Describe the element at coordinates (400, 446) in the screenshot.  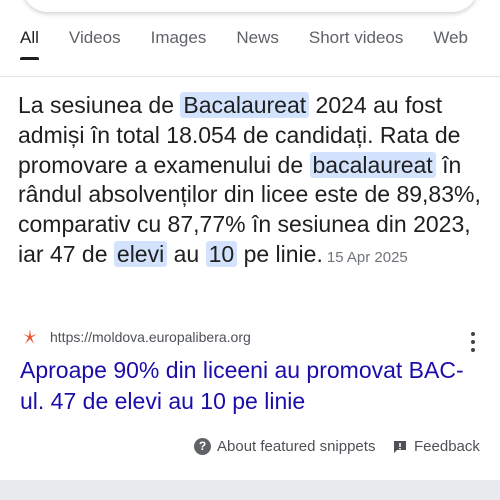
I see `feedback-icon` at that location.